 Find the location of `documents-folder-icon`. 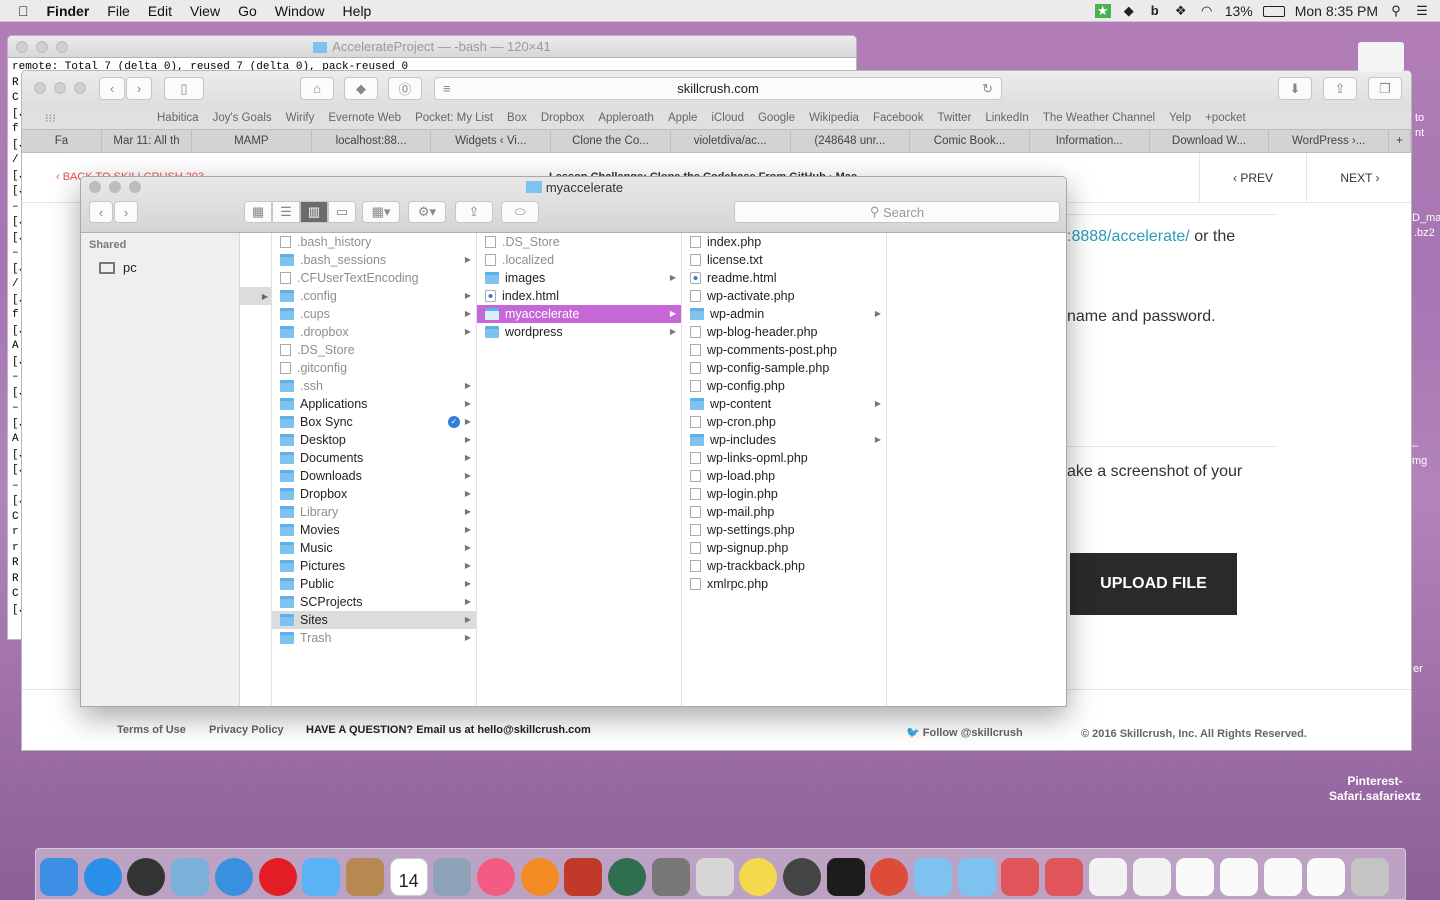

documents-folder-icon is located at coordinates (976, 877).